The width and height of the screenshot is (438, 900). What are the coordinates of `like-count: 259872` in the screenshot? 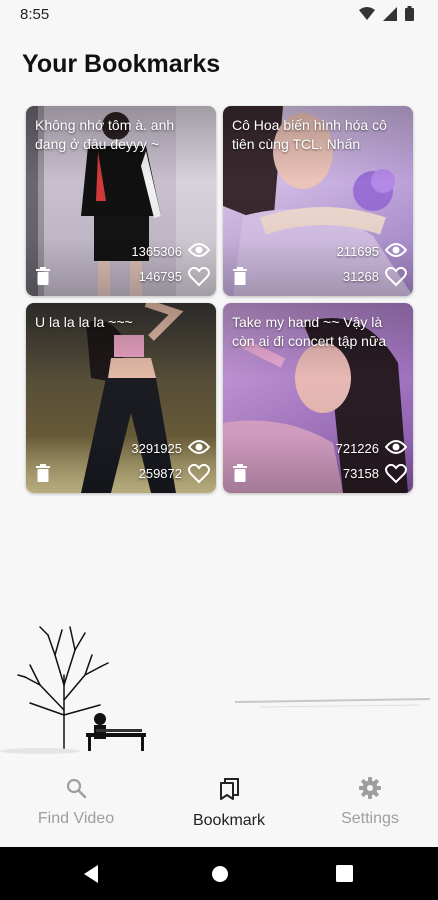 It's located at (160, 473).